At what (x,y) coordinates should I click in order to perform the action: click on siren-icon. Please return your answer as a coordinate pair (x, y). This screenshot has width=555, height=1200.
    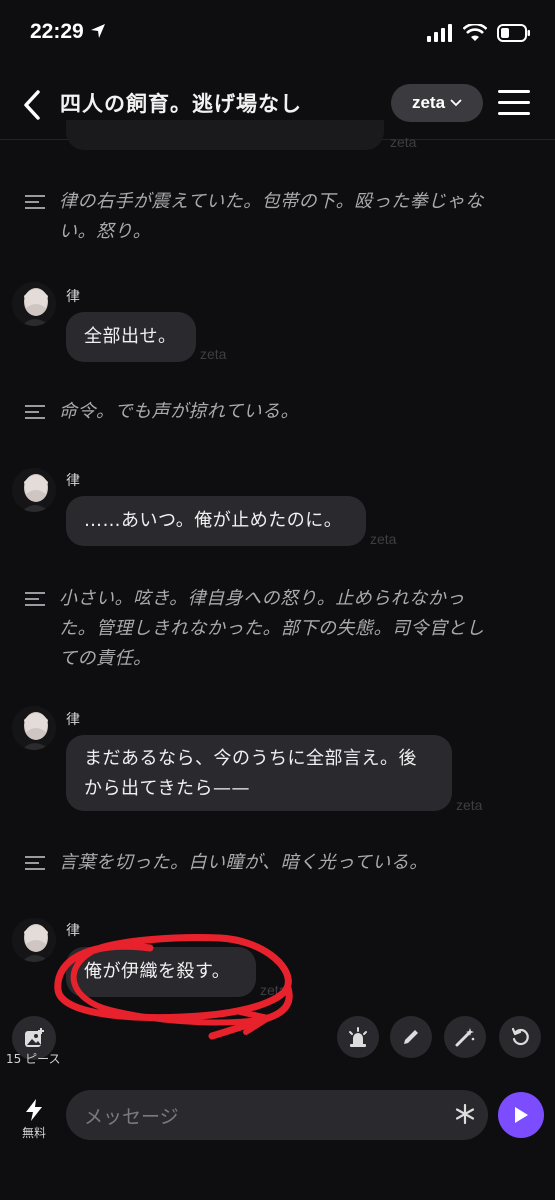
    Looking at the image, I should click on (358, 1037).